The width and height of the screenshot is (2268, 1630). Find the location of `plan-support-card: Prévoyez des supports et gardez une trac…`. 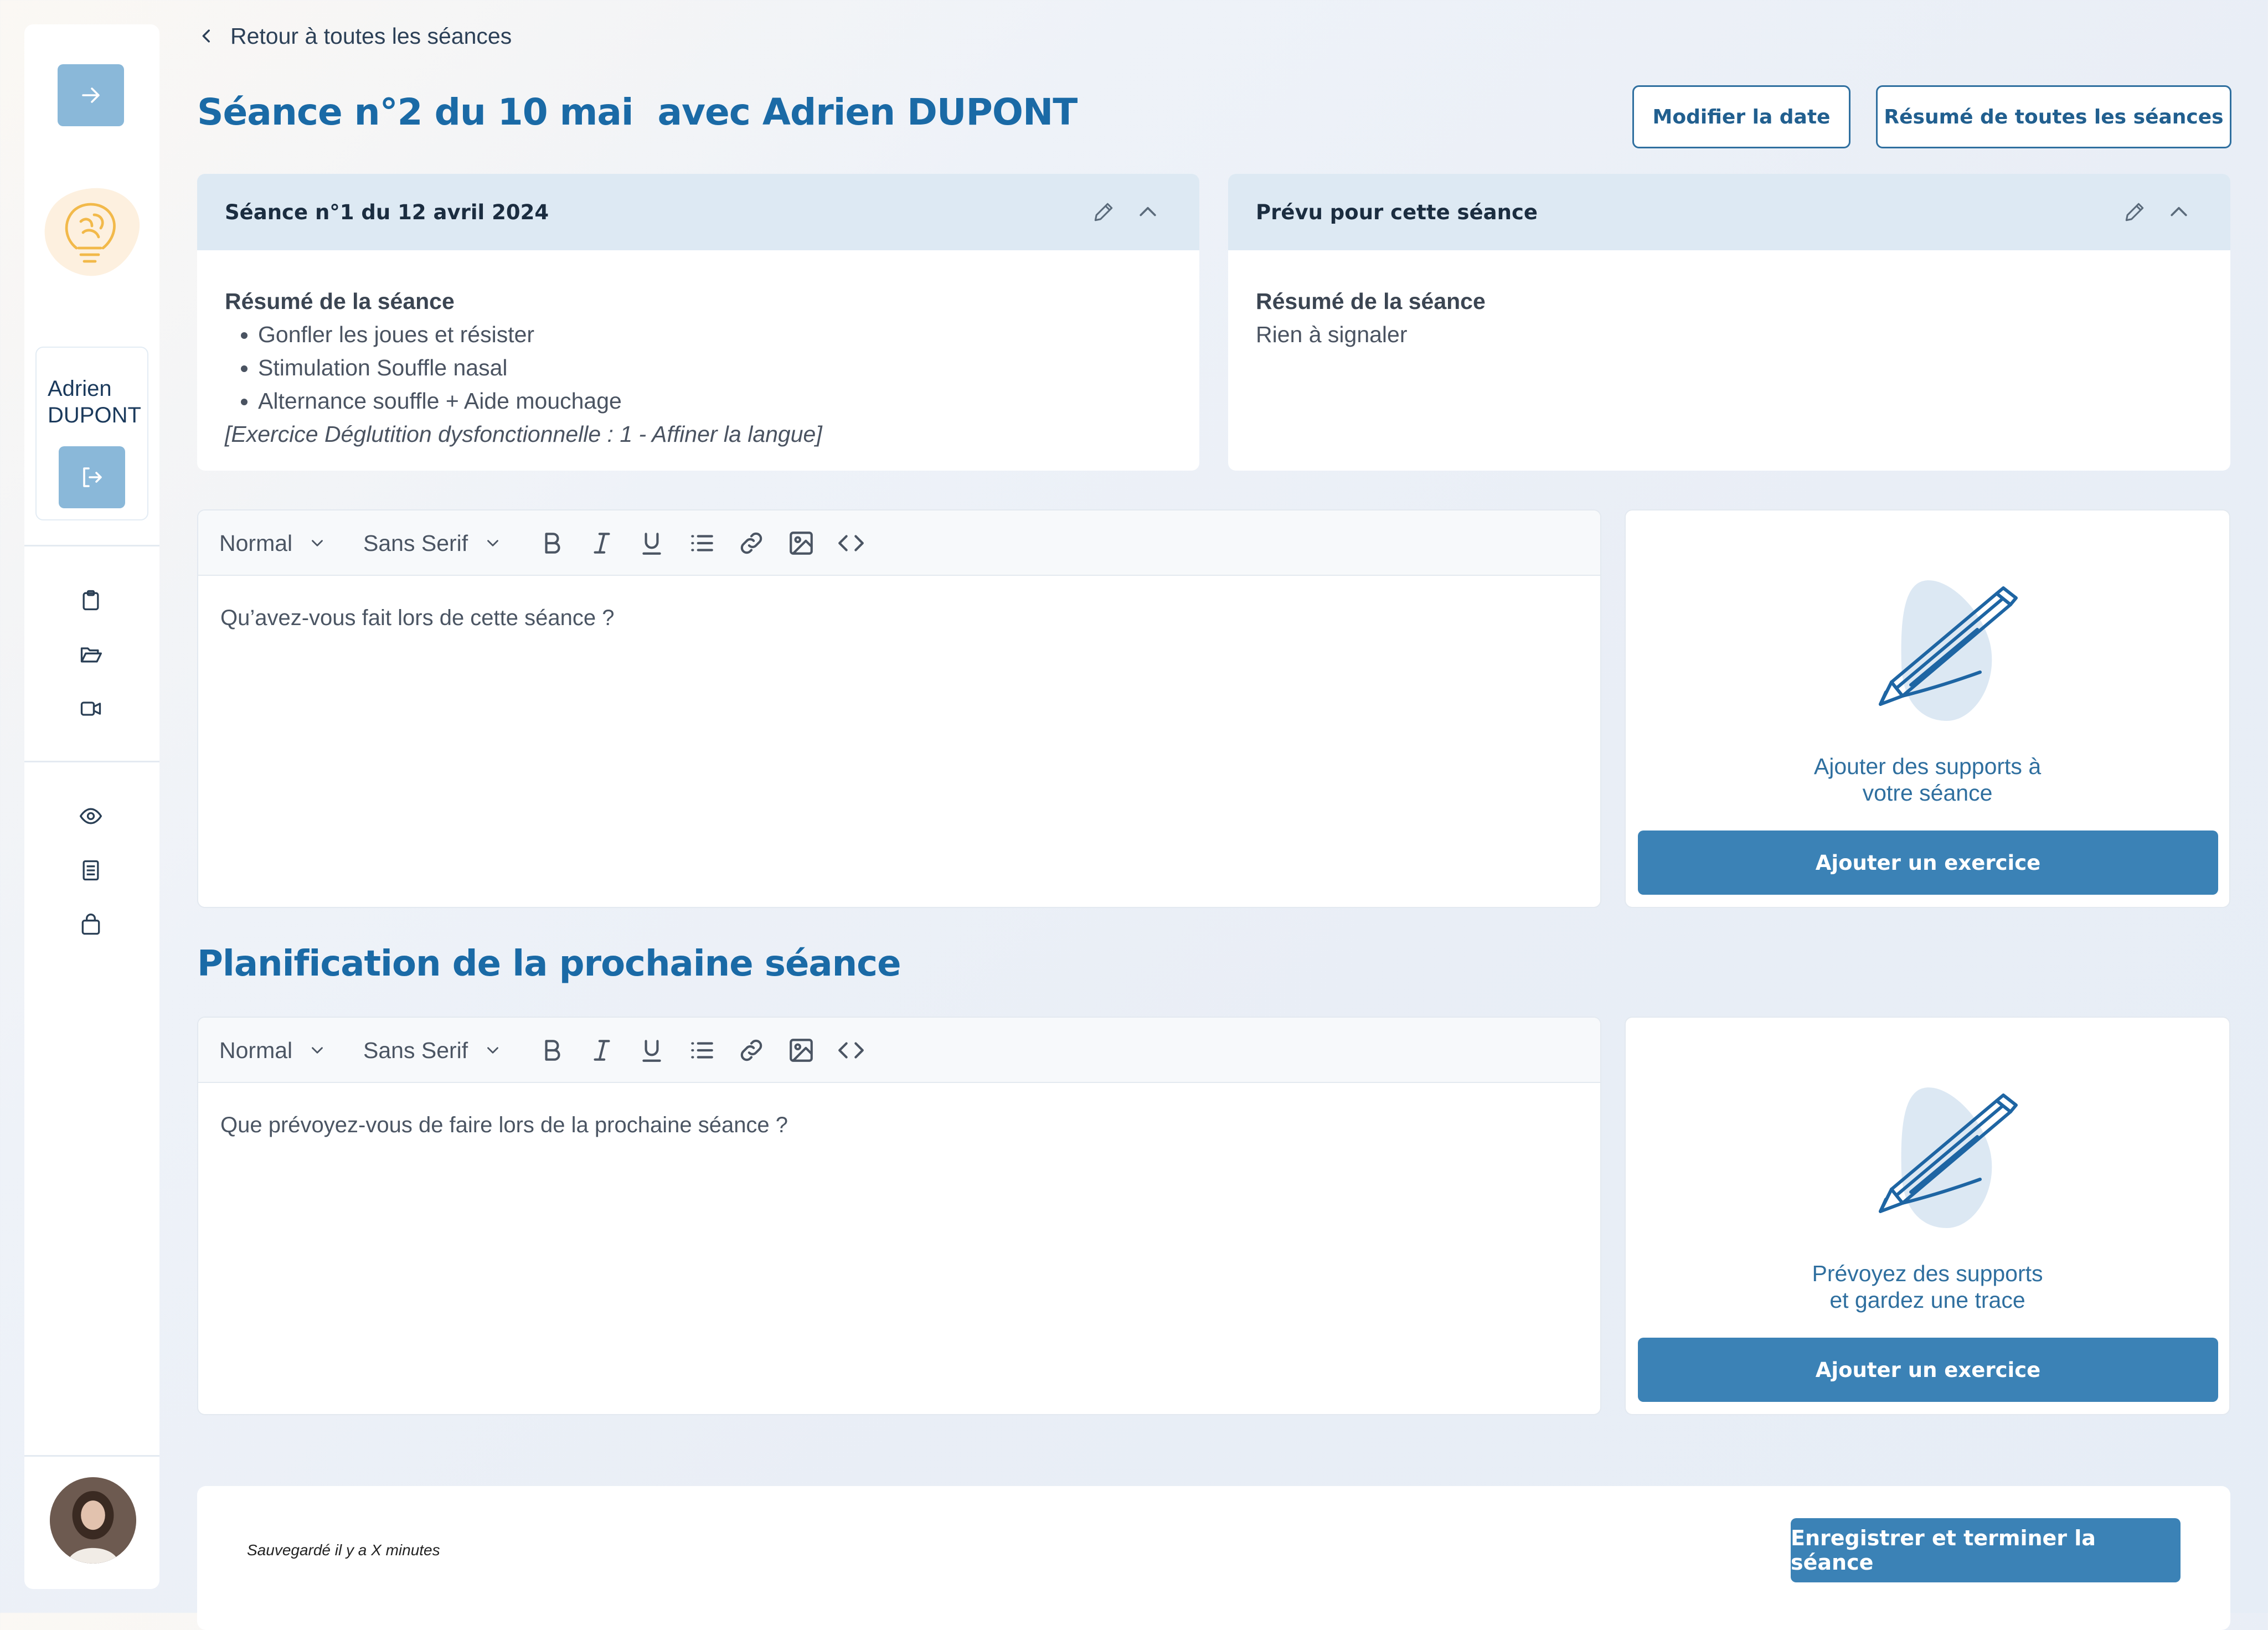

plan-support-card: Prévoyez des supports et gardez une trac… is located at coordinates (1927, 1216).